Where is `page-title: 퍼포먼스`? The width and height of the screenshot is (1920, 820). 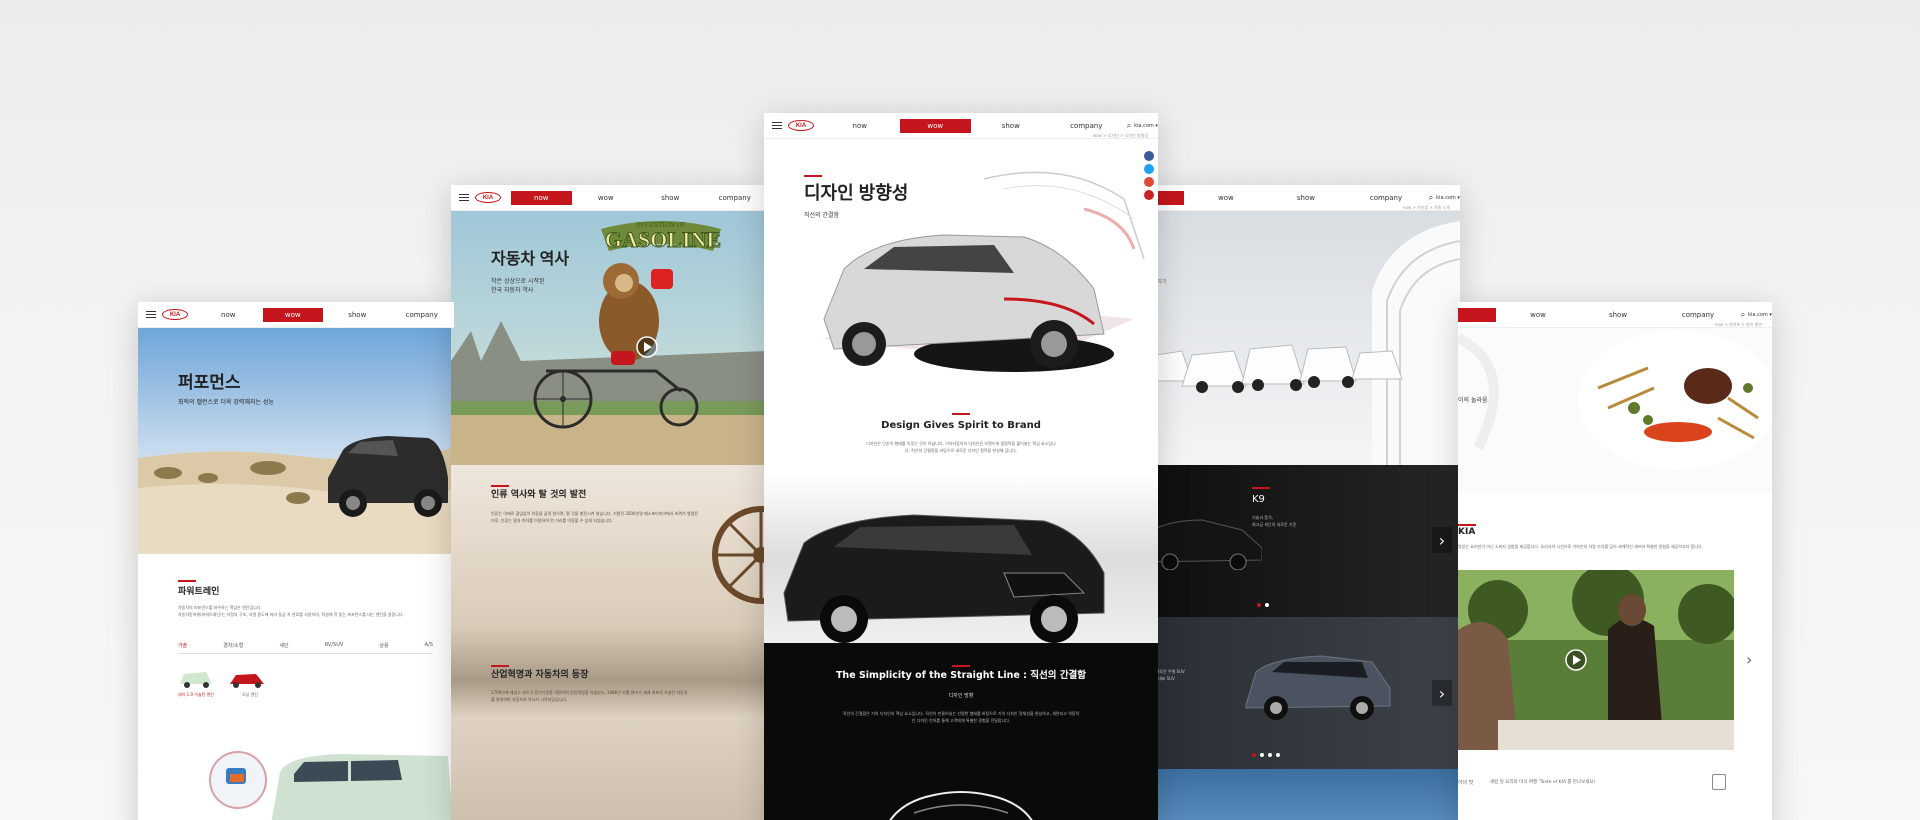 page-title: 퍼포먼스 is located at coordinates (209, 382).